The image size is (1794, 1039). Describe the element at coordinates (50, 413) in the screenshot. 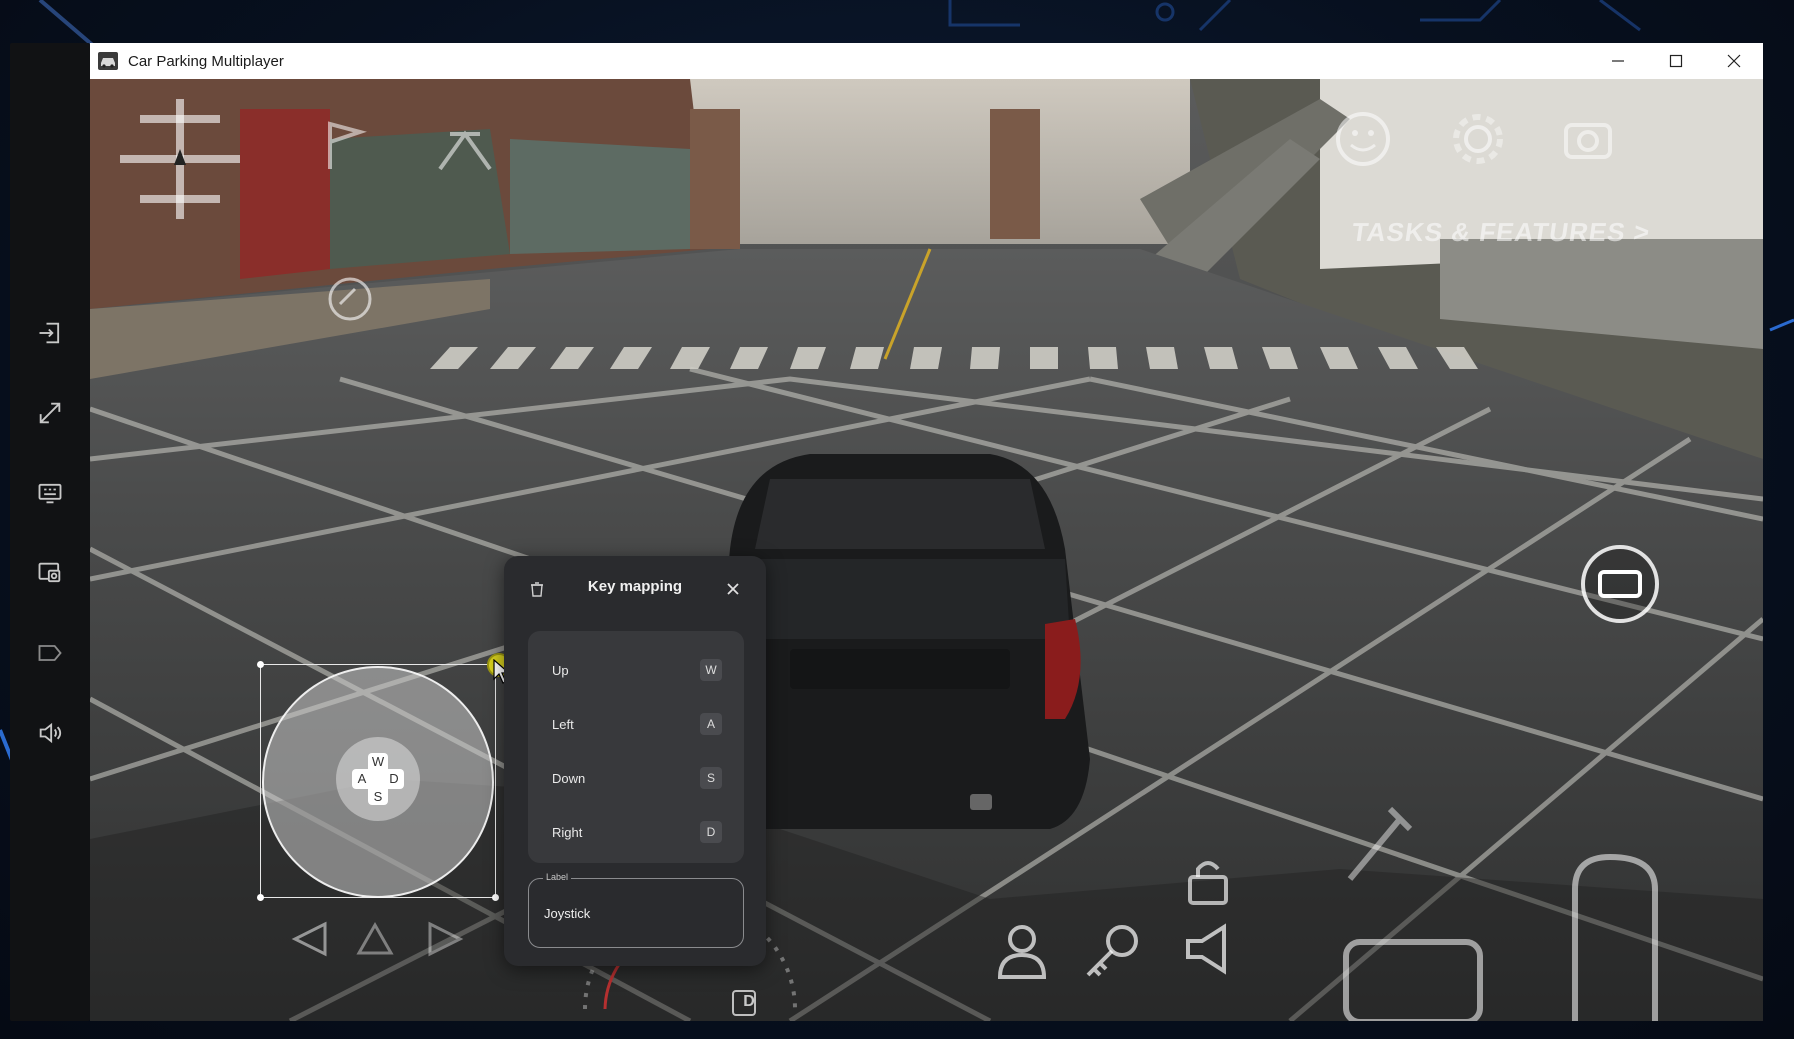

I see `expand-icon` at that location.